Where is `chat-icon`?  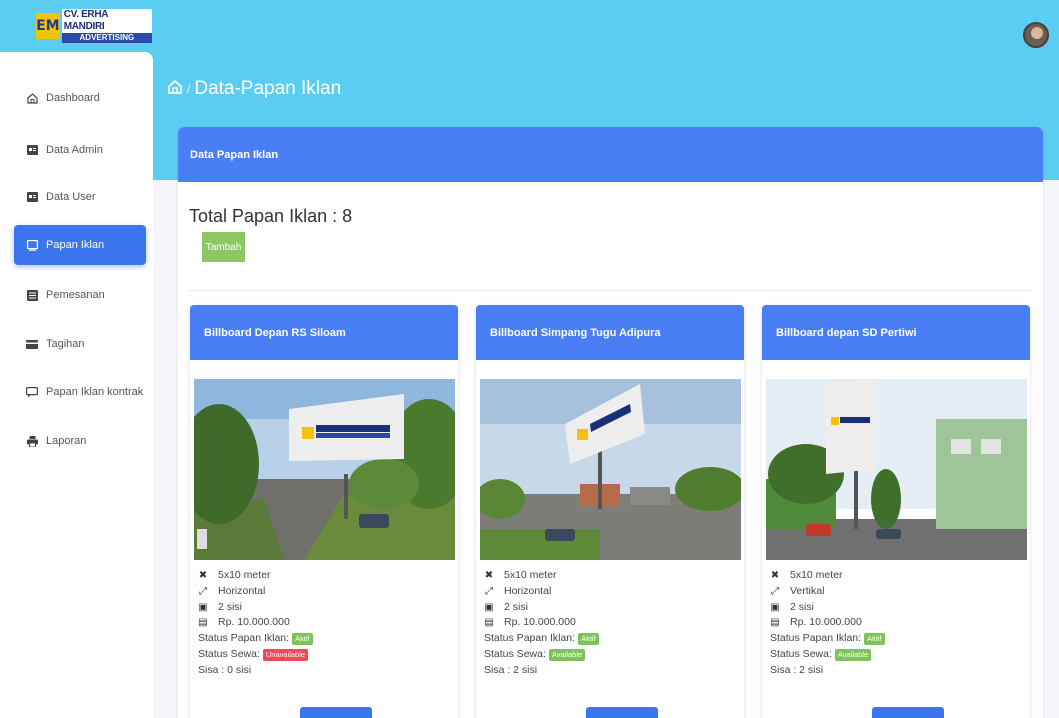
chat-icon is located at coordinates (32, 392).